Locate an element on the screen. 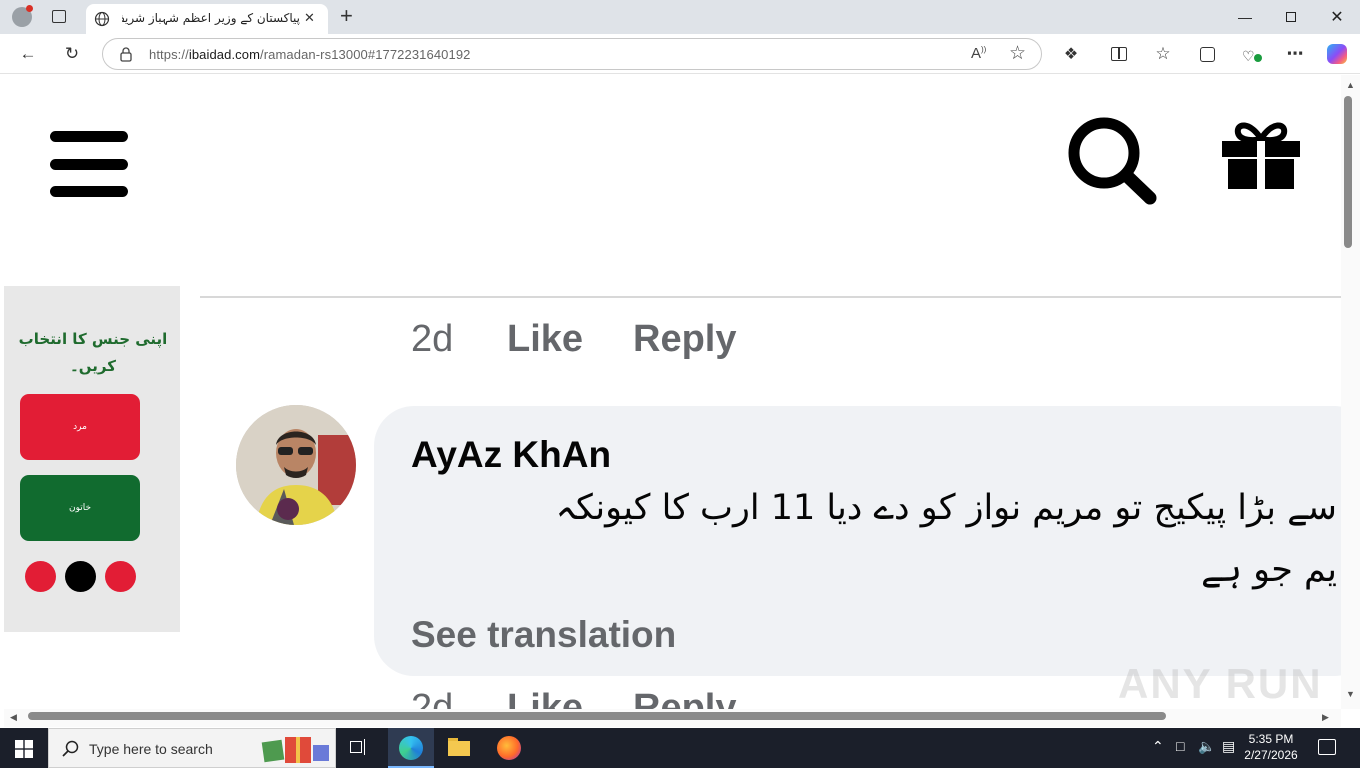  header-divider is located at coordinates (770, 297).